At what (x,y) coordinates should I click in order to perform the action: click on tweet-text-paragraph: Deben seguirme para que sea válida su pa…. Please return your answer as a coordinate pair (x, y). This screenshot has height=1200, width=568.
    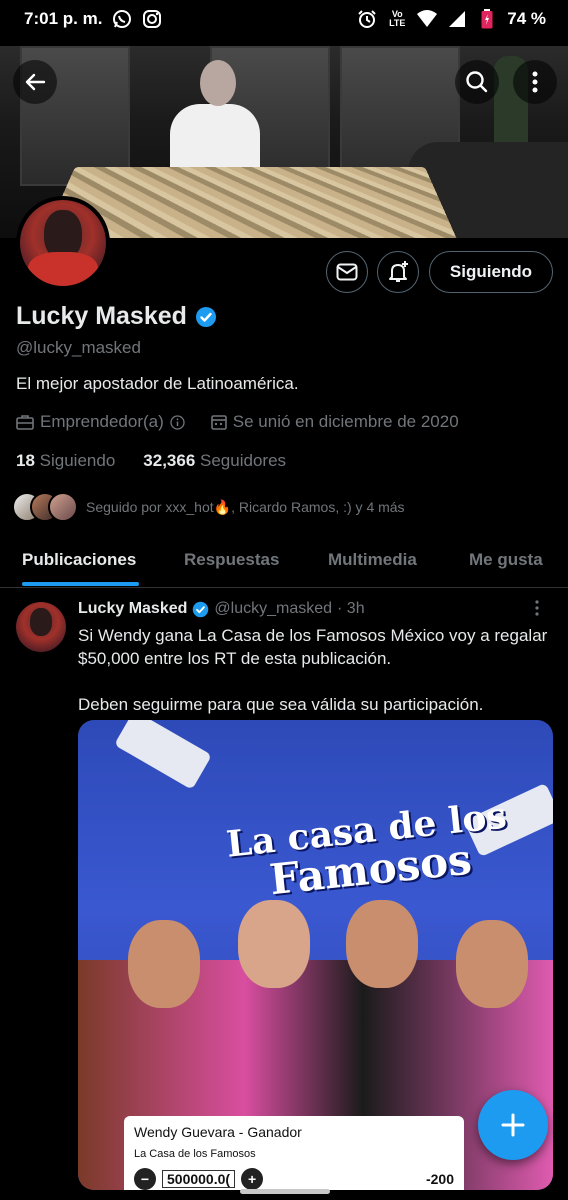
    Looking at the image, I should click on (281, 704).